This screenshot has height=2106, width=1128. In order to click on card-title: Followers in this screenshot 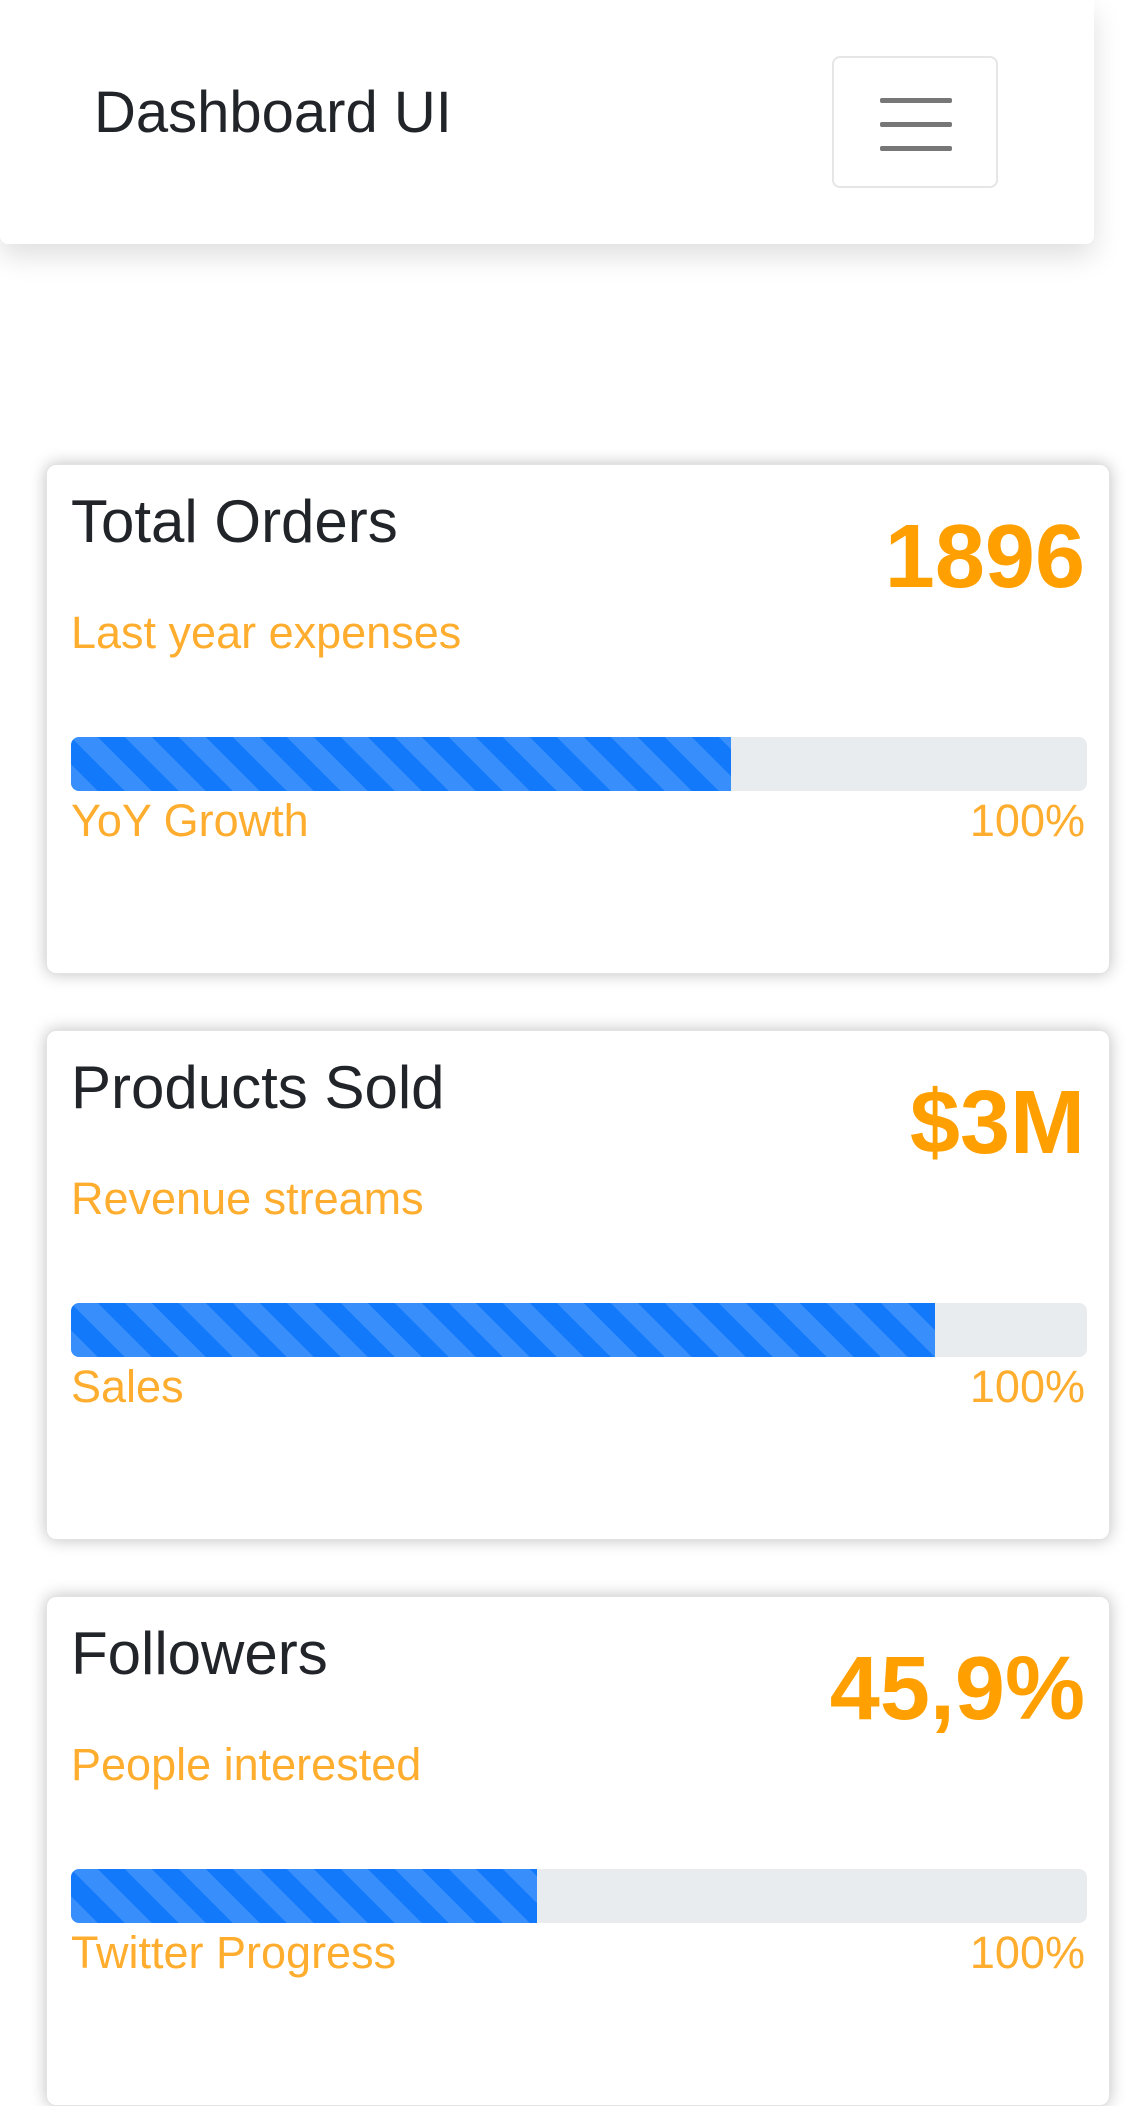, I will do `click(199, 1653)`.